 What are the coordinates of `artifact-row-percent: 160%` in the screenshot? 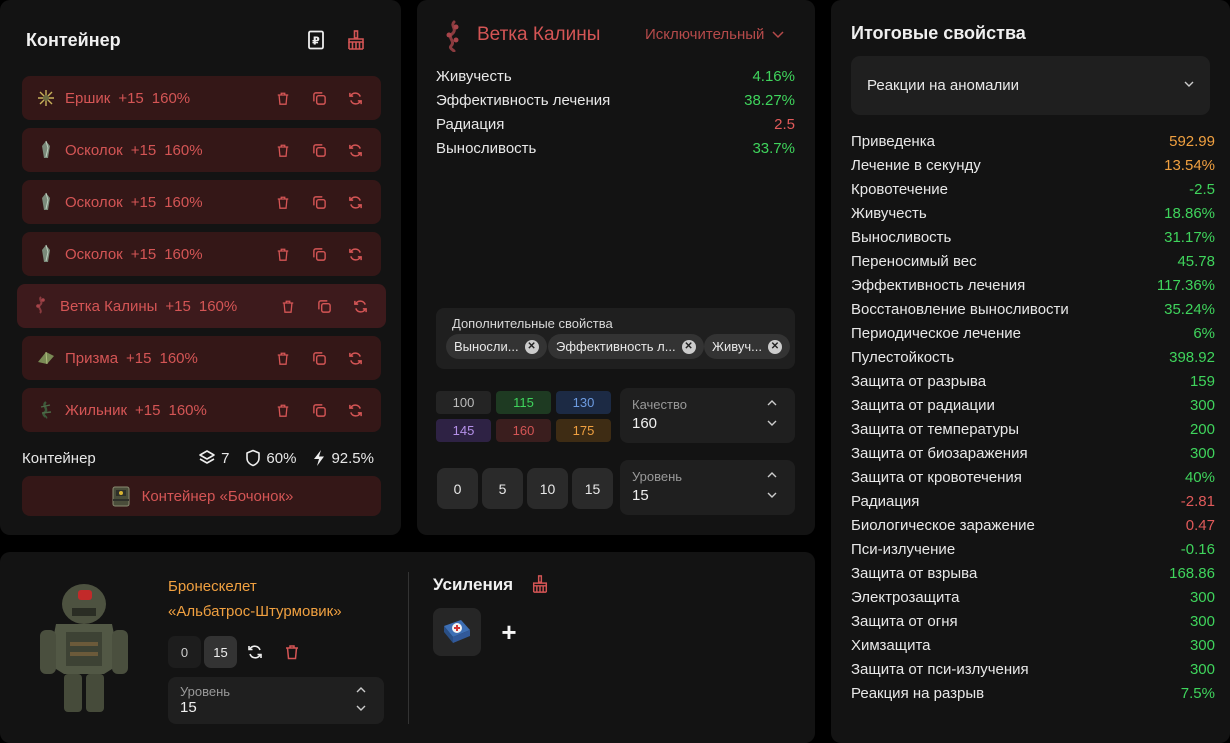 It's located at (183, 254).